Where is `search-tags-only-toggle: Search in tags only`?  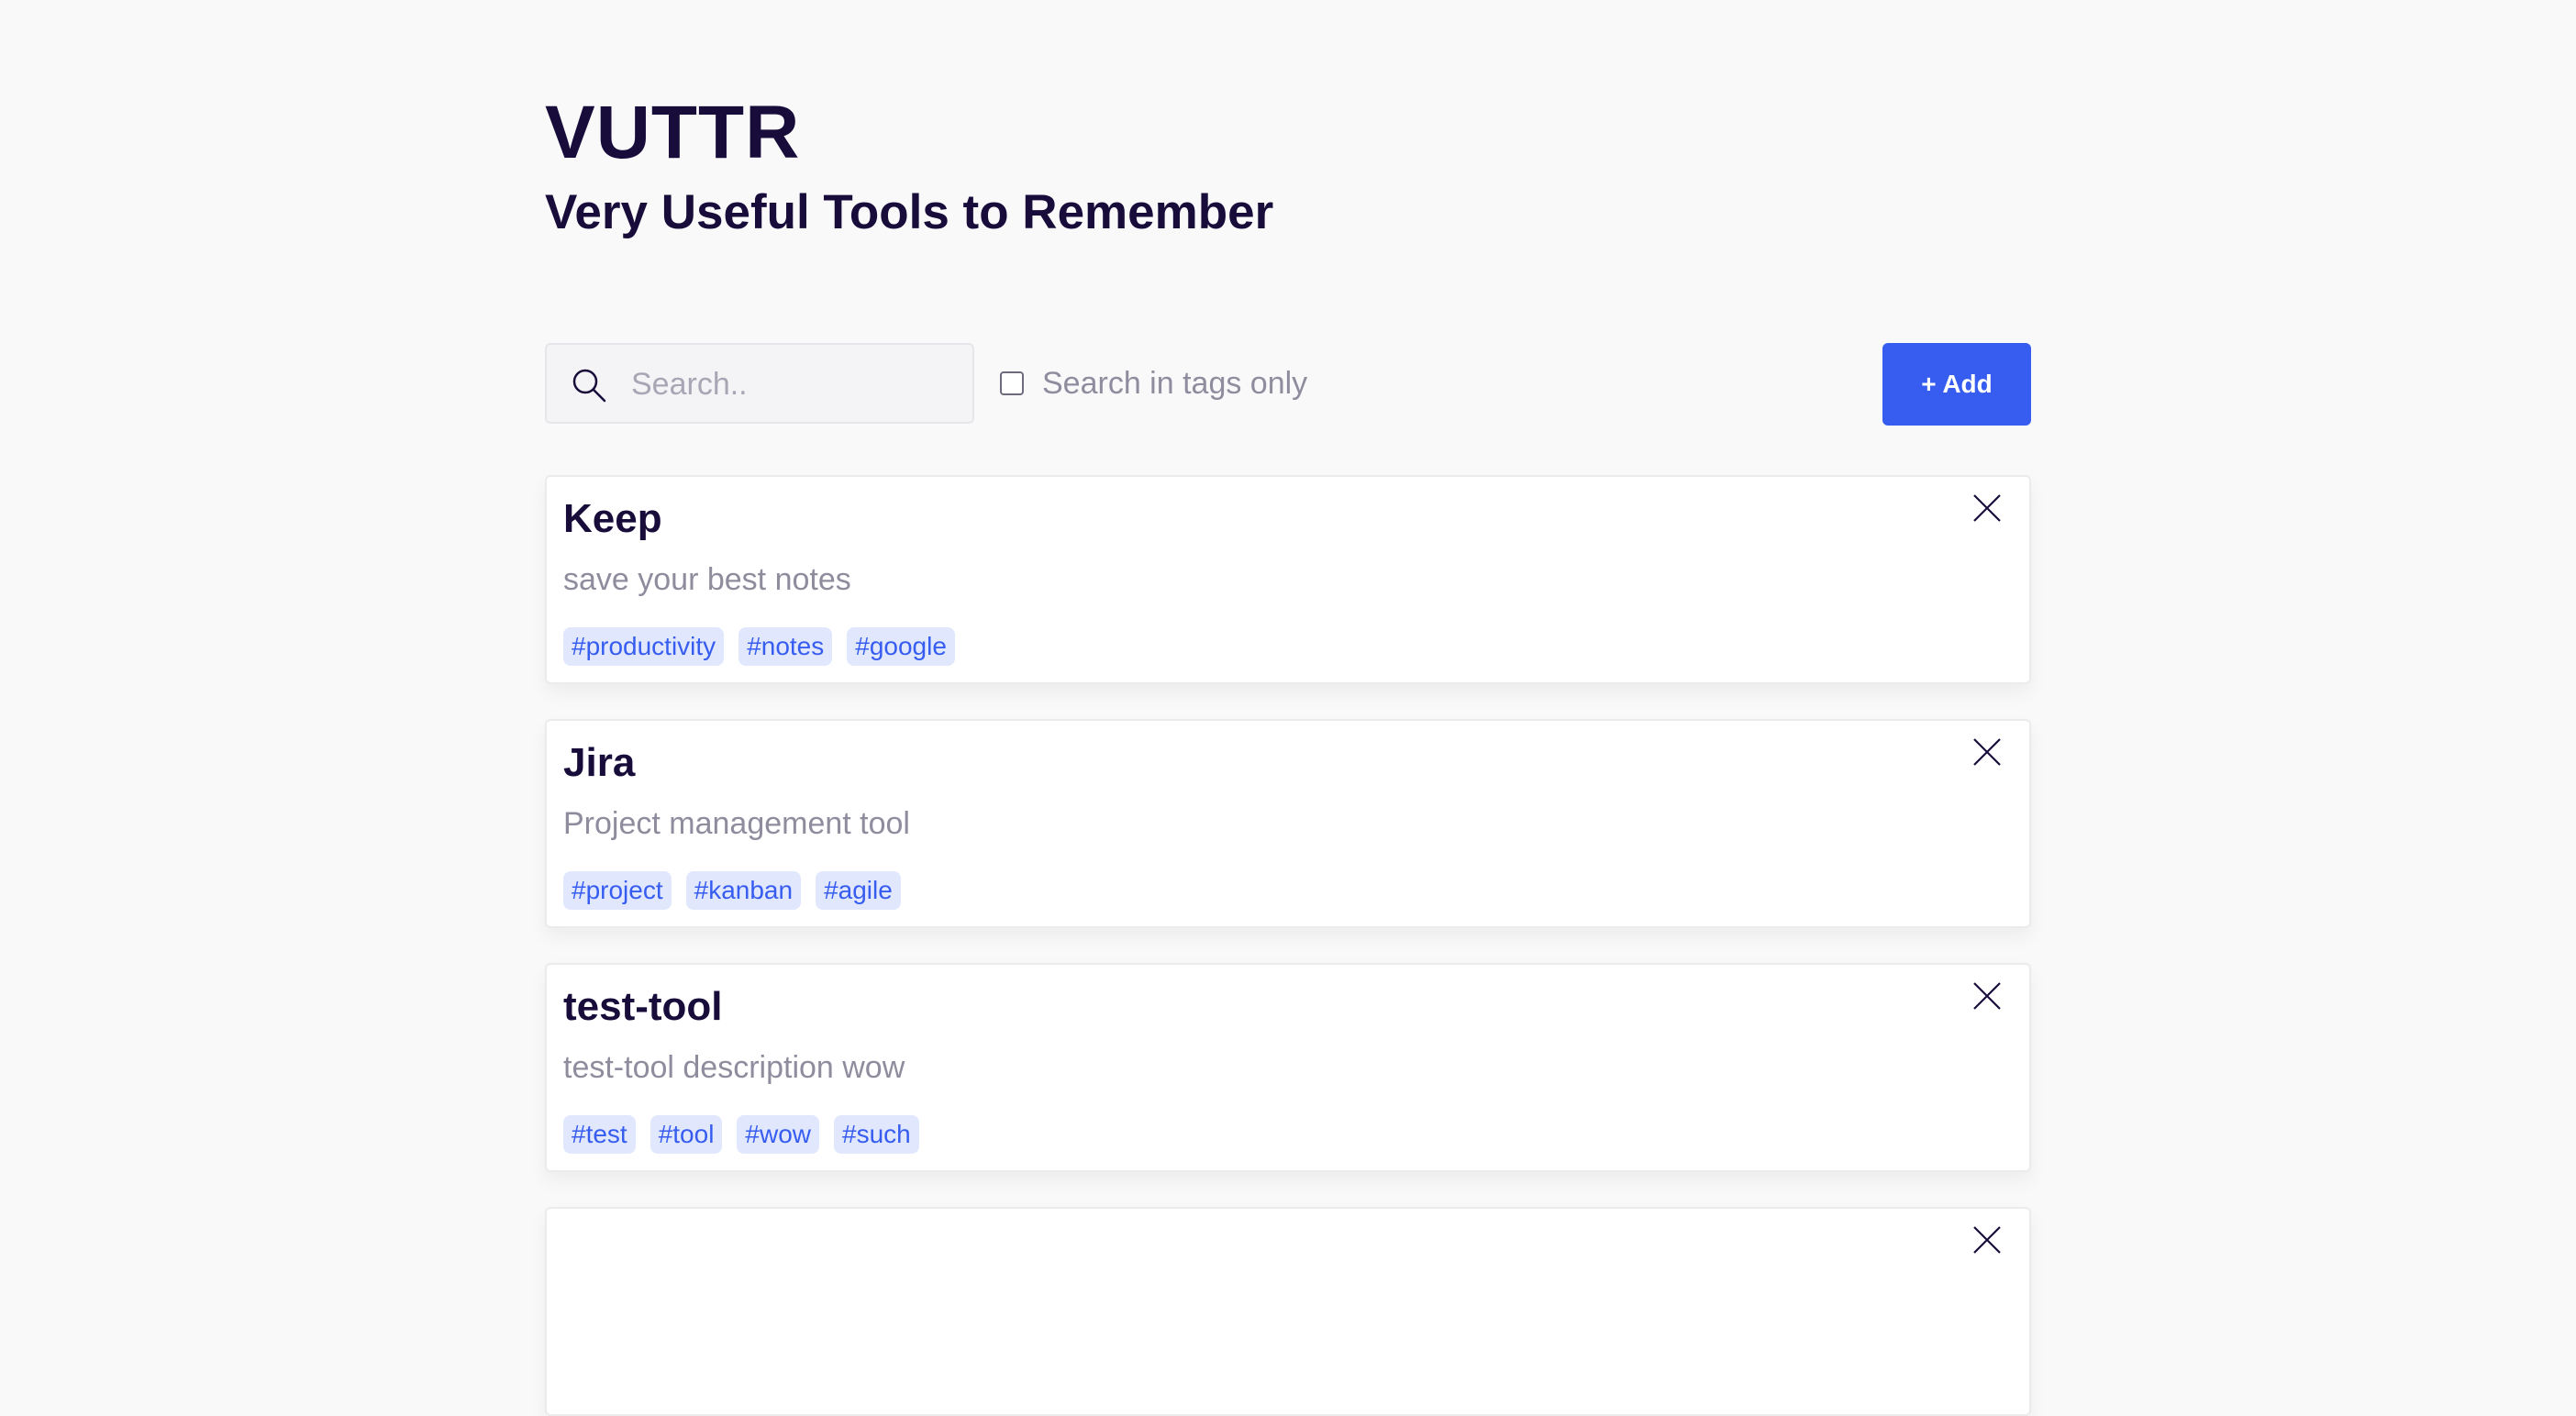
search-tags-only-toggle: Search in tags only is located at coordinates (1153, 384).